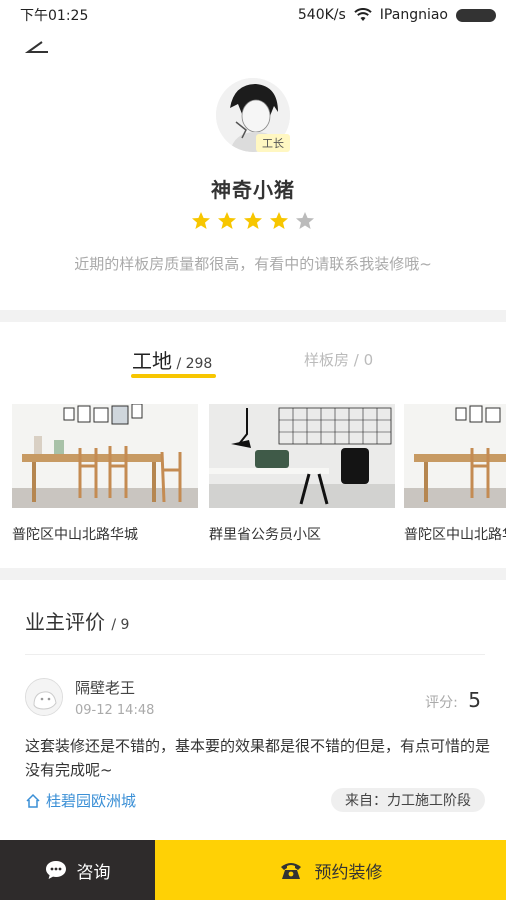 The width and height of the screenshot is (506, 900). Describe the element at coordinates (44, 697) in the screenshot. I see `reviewer-avatar` at that location.